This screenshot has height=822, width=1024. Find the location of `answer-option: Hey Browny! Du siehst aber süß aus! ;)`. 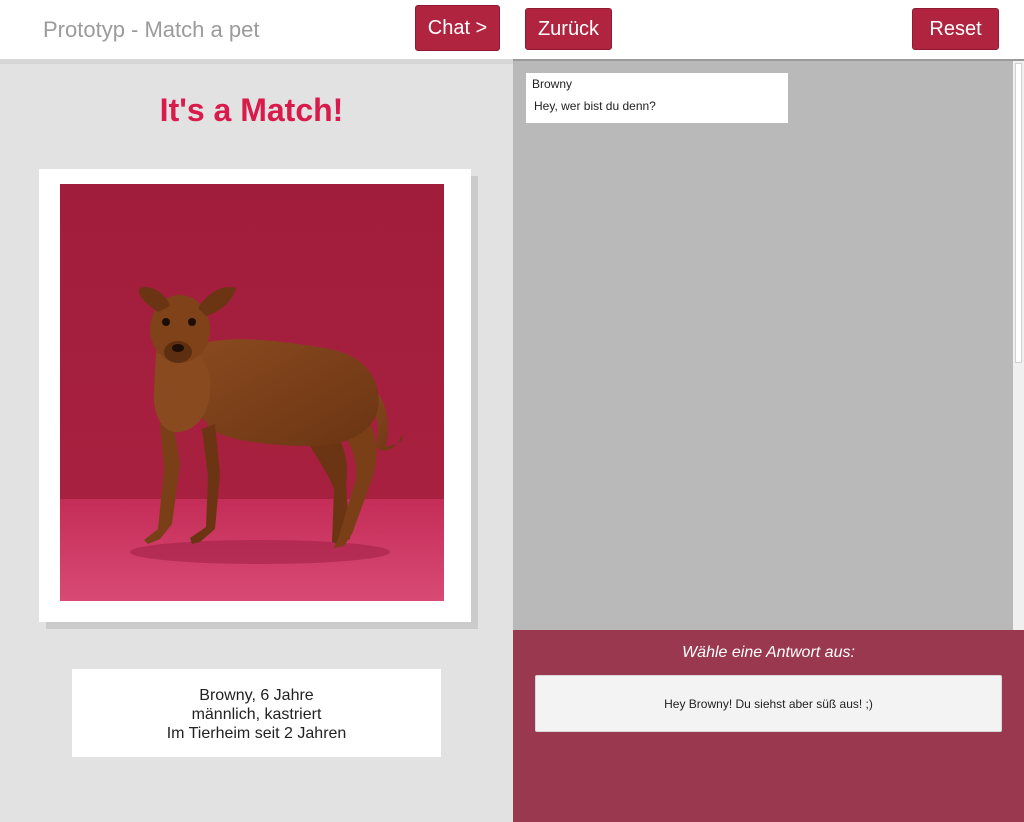

answer-option: Hey Browny! Du siehst aber süß aus! ;) is located at coordinates (768, 703).